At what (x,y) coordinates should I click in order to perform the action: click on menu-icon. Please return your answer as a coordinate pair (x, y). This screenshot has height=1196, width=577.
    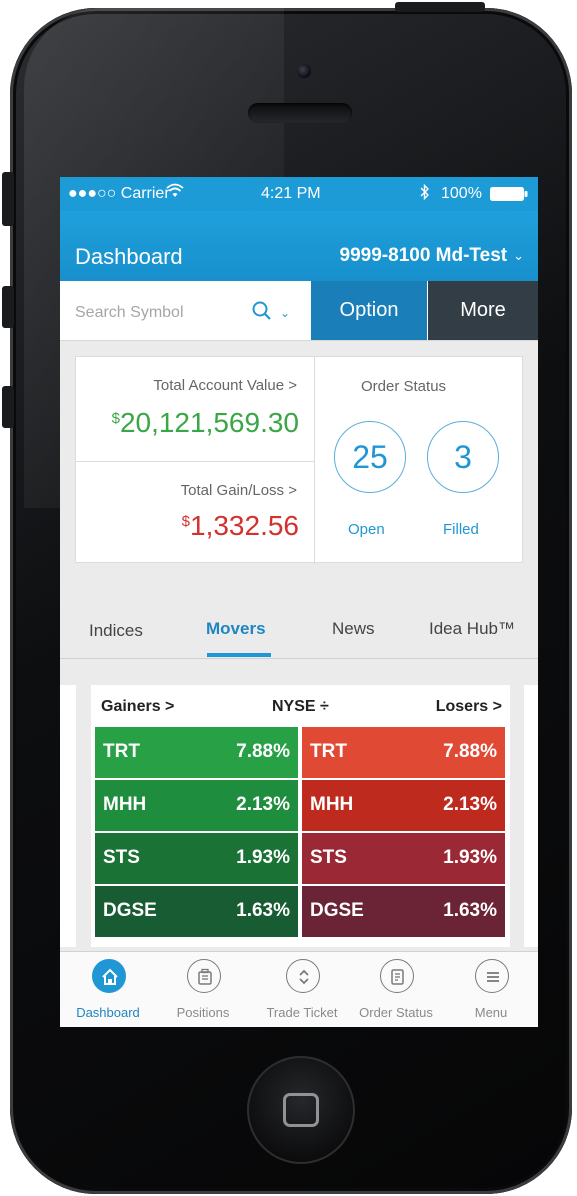
    Looking at the image, I should click on (492, 976).